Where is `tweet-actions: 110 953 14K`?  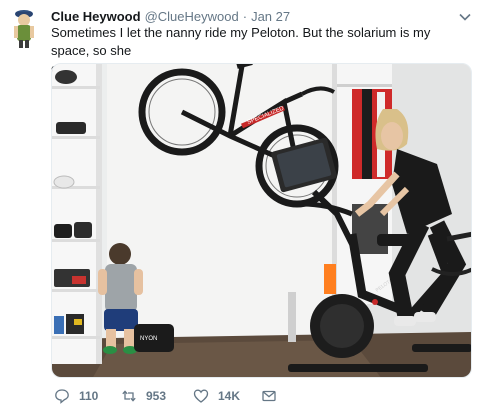 tweet-actions: 110 953 14K is located at coordinates (260, 396).